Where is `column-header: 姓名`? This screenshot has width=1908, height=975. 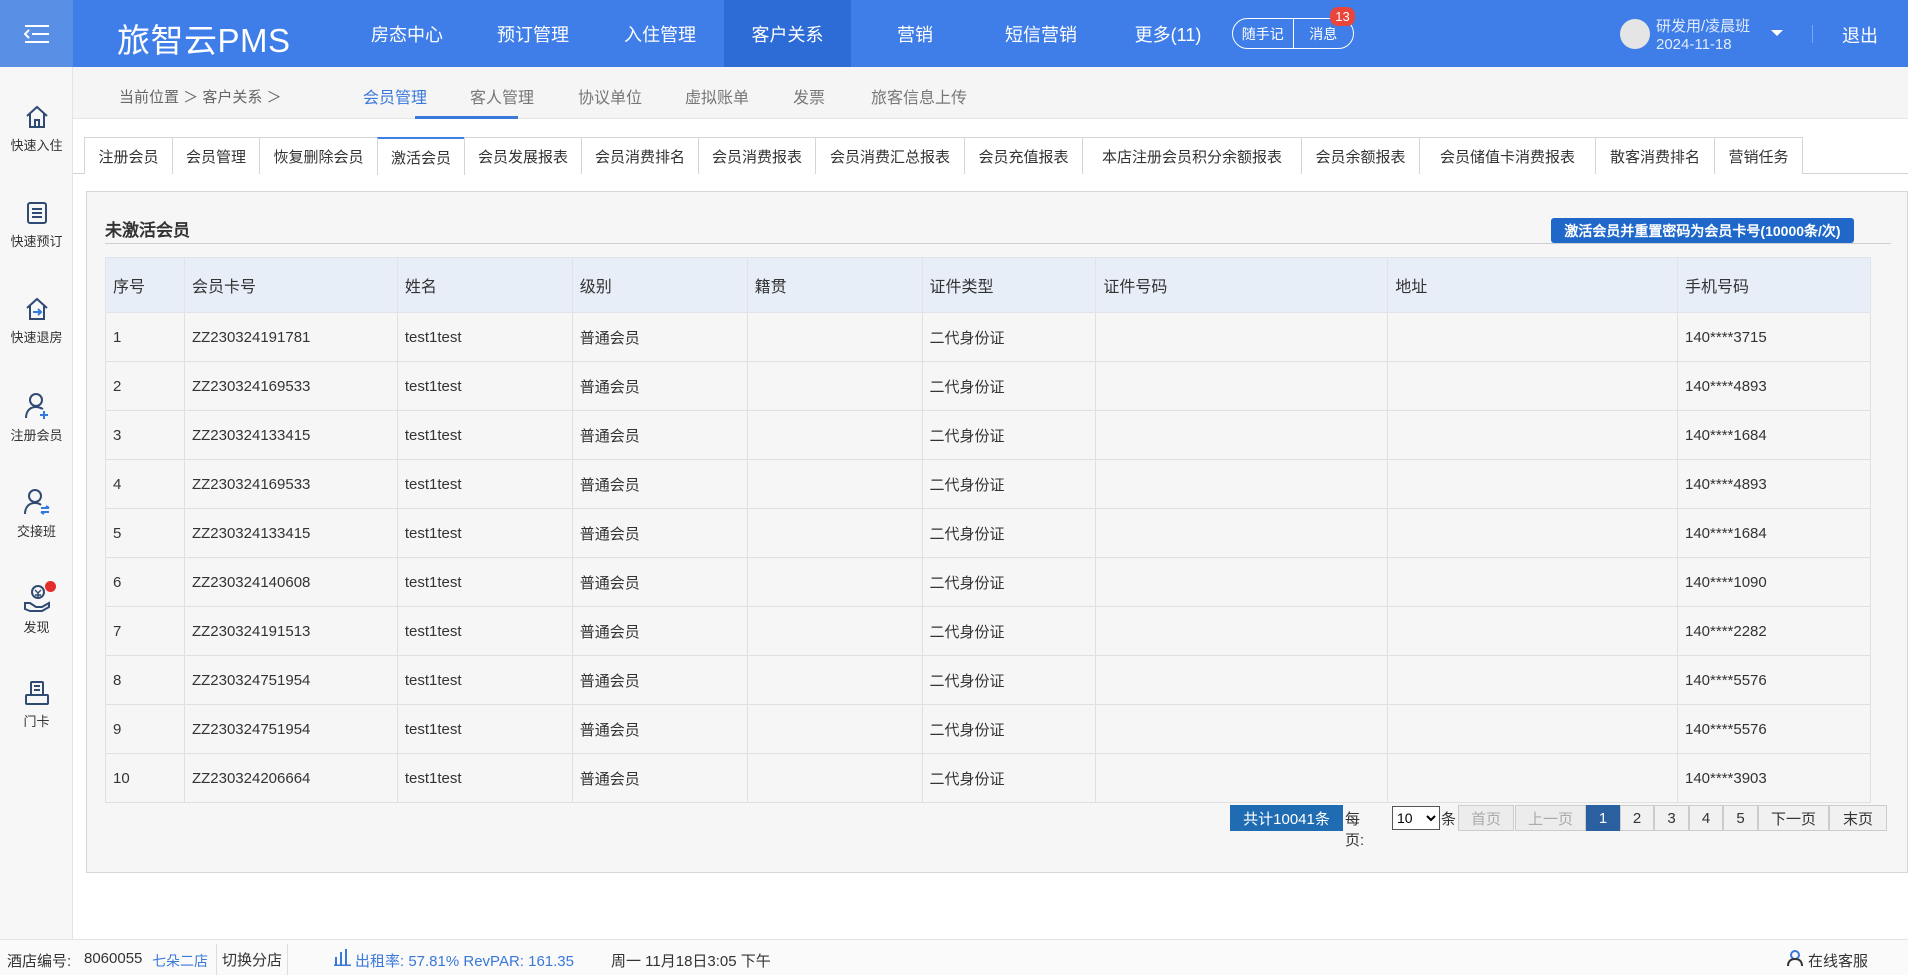
column-header: 姓名 is located at coordinates (484, 285).